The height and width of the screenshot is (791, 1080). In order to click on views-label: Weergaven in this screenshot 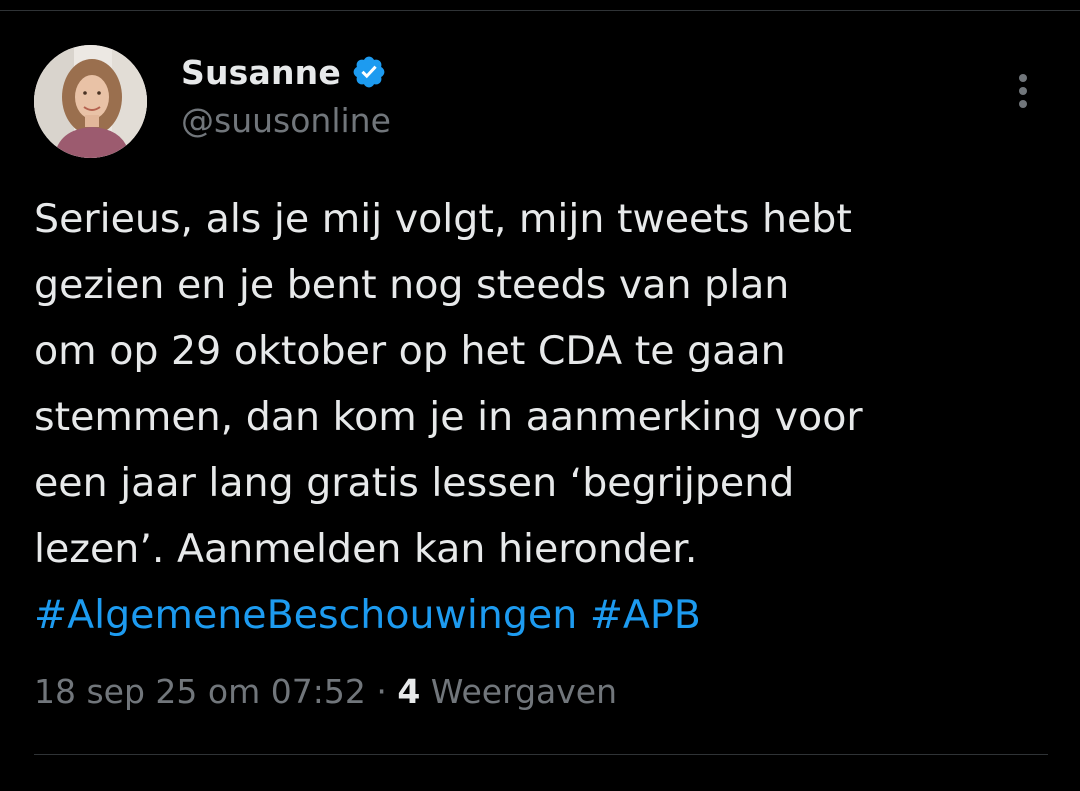, I will do `click(524, 691)`.